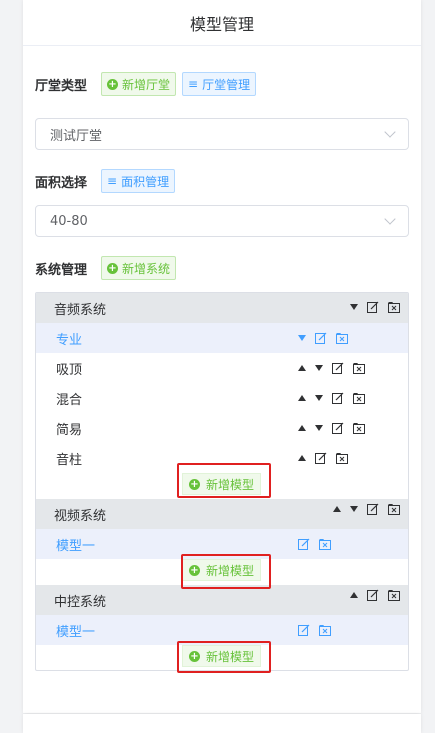 The height and width of the screenshot is (733, 435). I want to click on tree-item-label: 吸顶, so click(69, 370).